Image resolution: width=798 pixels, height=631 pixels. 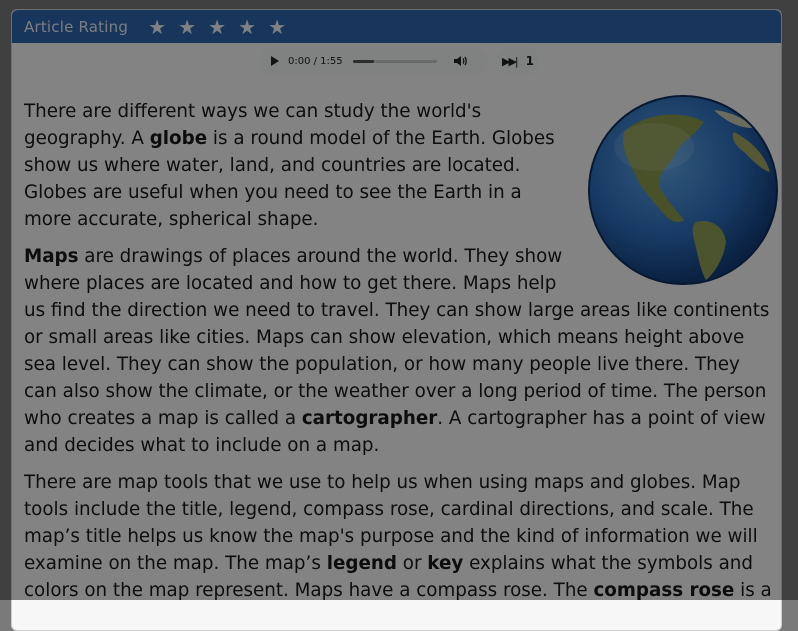 What do you see at coordinates (460, 61) in the screenshot?
I see `volume-icon` at bounding box center [460, 61].